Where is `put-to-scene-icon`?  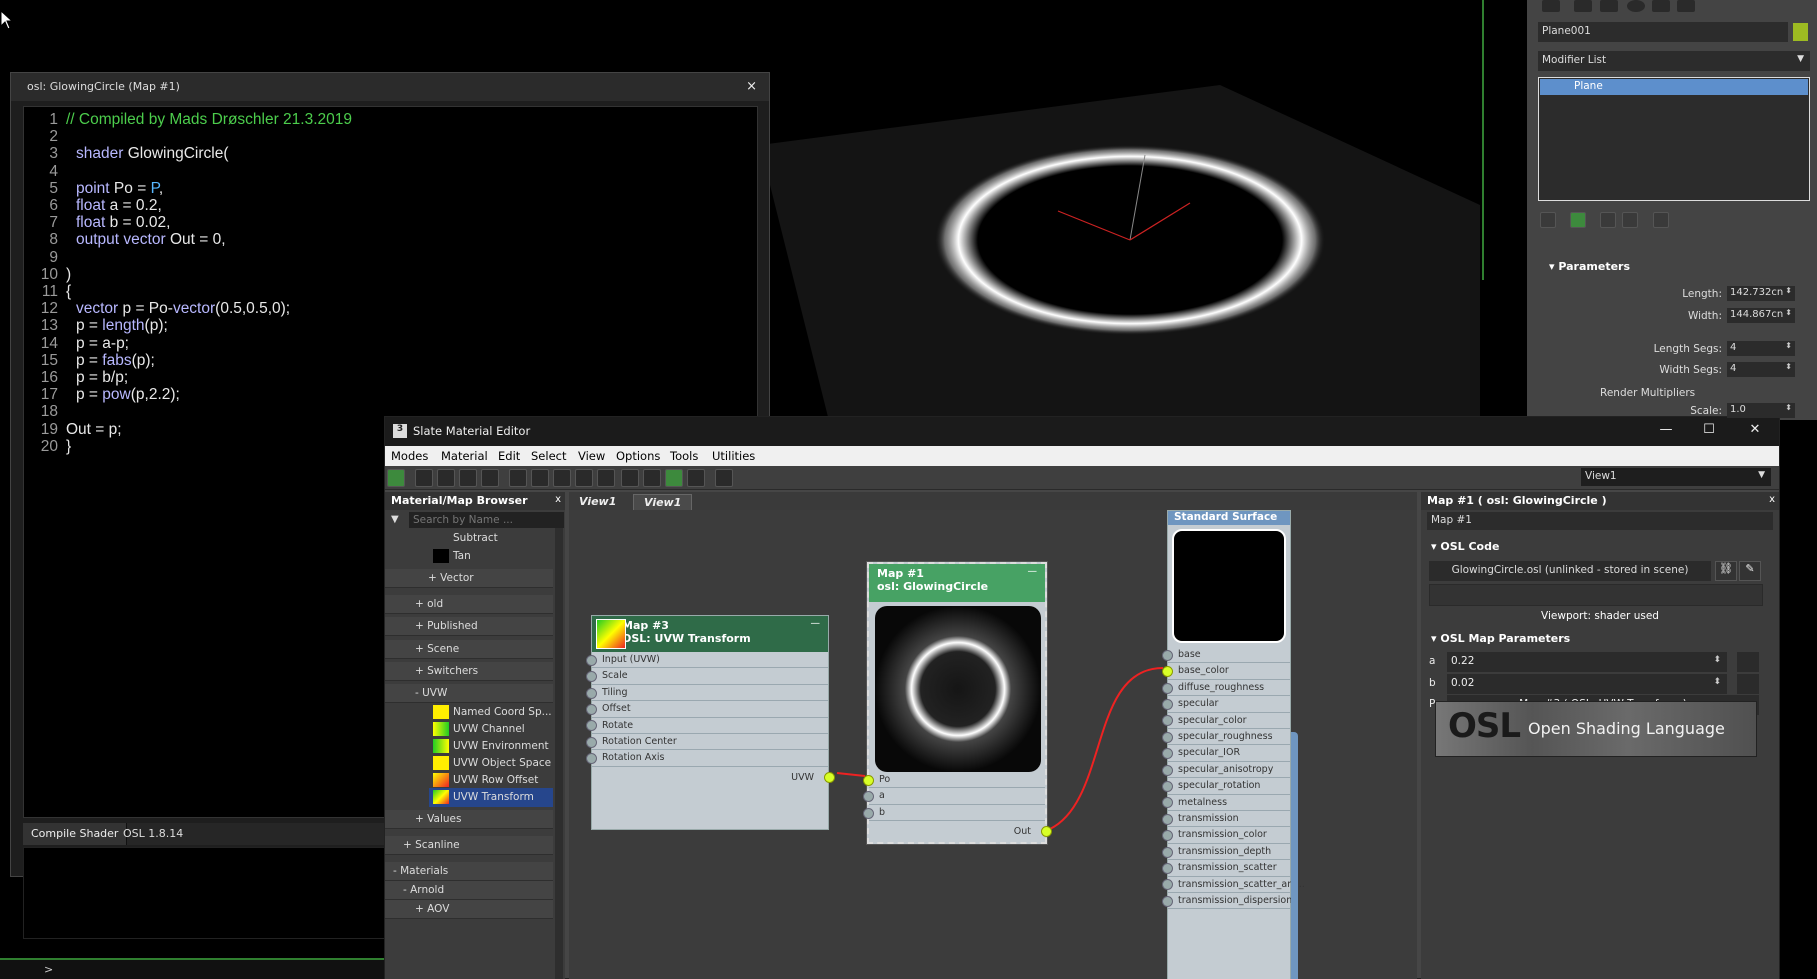 put-to-scene-icon is located at coordinates (446, 478).